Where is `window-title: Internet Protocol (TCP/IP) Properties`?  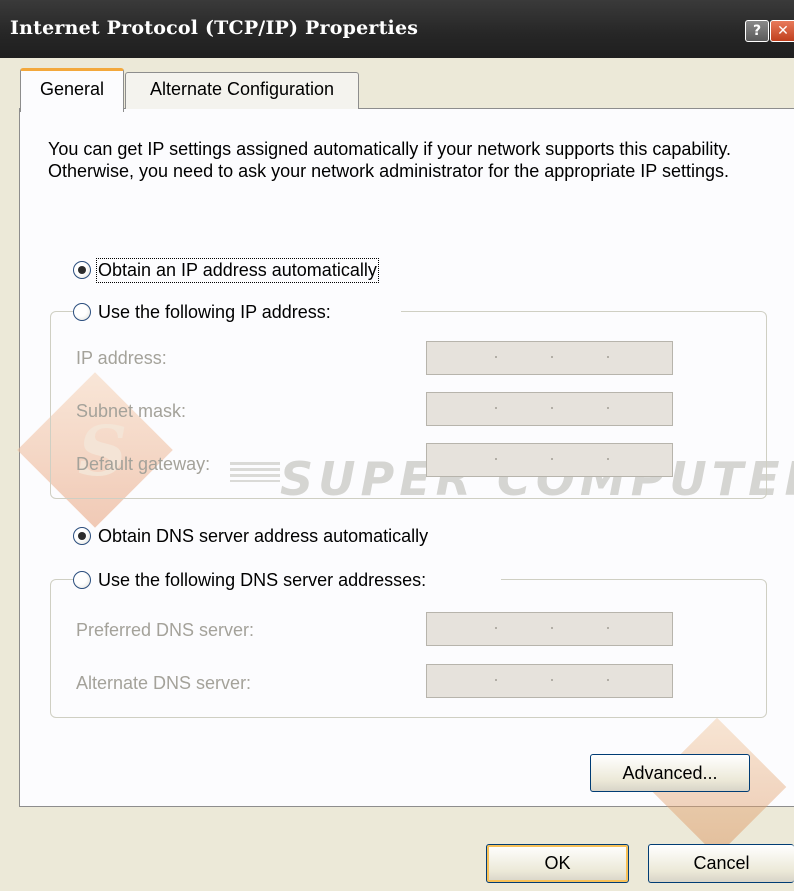 window-title: Internet Protocol (TCP/IP) Properties is located at coordinates (214, 28).